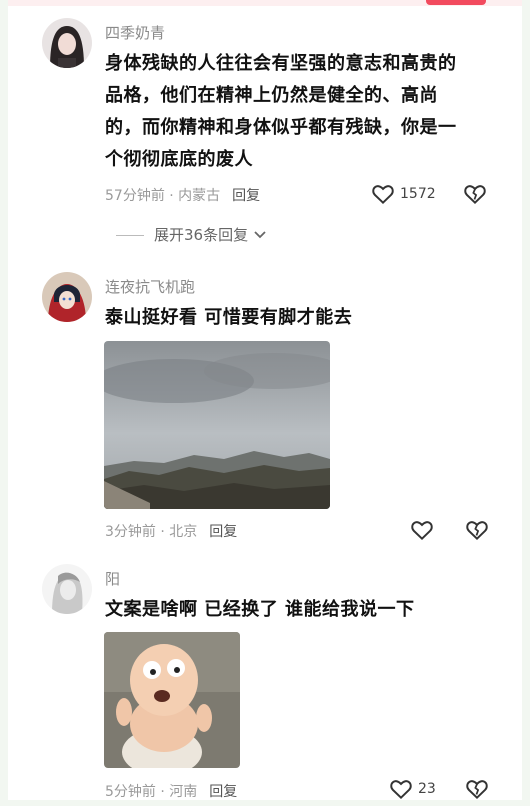 This screenshot has width=530, height=806. Describe the element at coordinates (281, 127) in the screenshot. I see `comment-line: 的，而你精神和身体似乎都有残缺，你是一` at that location.